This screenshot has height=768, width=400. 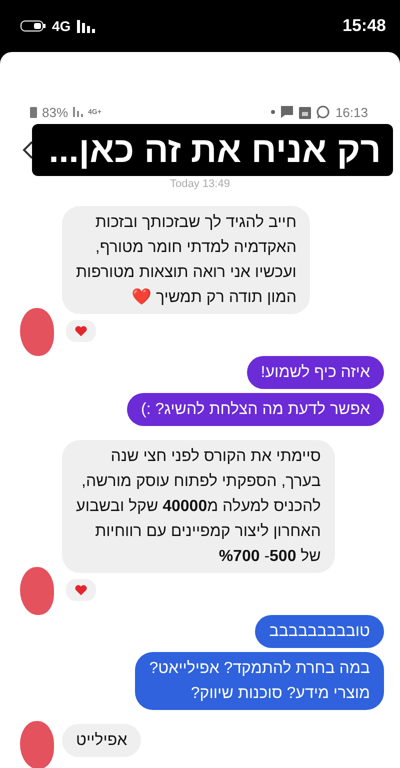 What do you see at coordinates (351, 112) in the screenshot?
I see `clock: 16:13` at bounding box center [351, 112].